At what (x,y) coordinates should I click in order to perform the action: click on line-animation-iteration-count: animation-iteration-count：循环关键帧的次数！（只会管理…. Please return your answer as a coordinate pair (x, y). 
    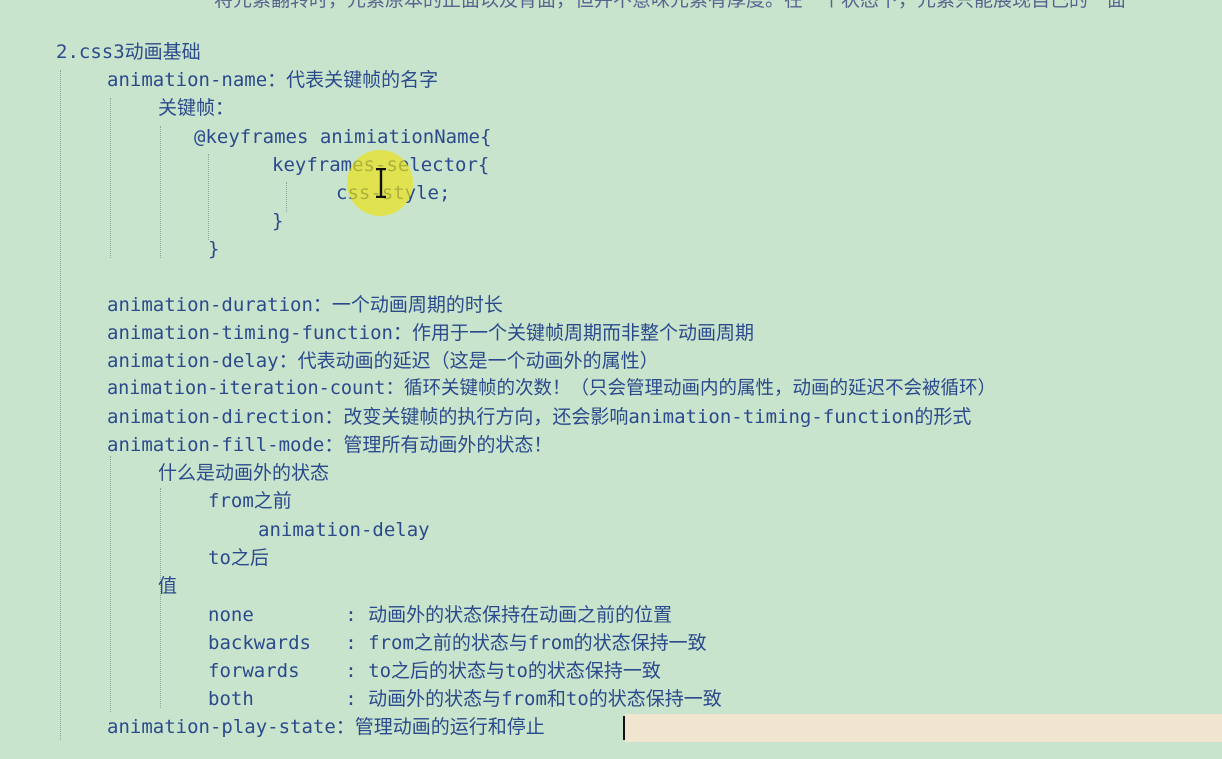
    Looking at the image, I should click on (551, 388).